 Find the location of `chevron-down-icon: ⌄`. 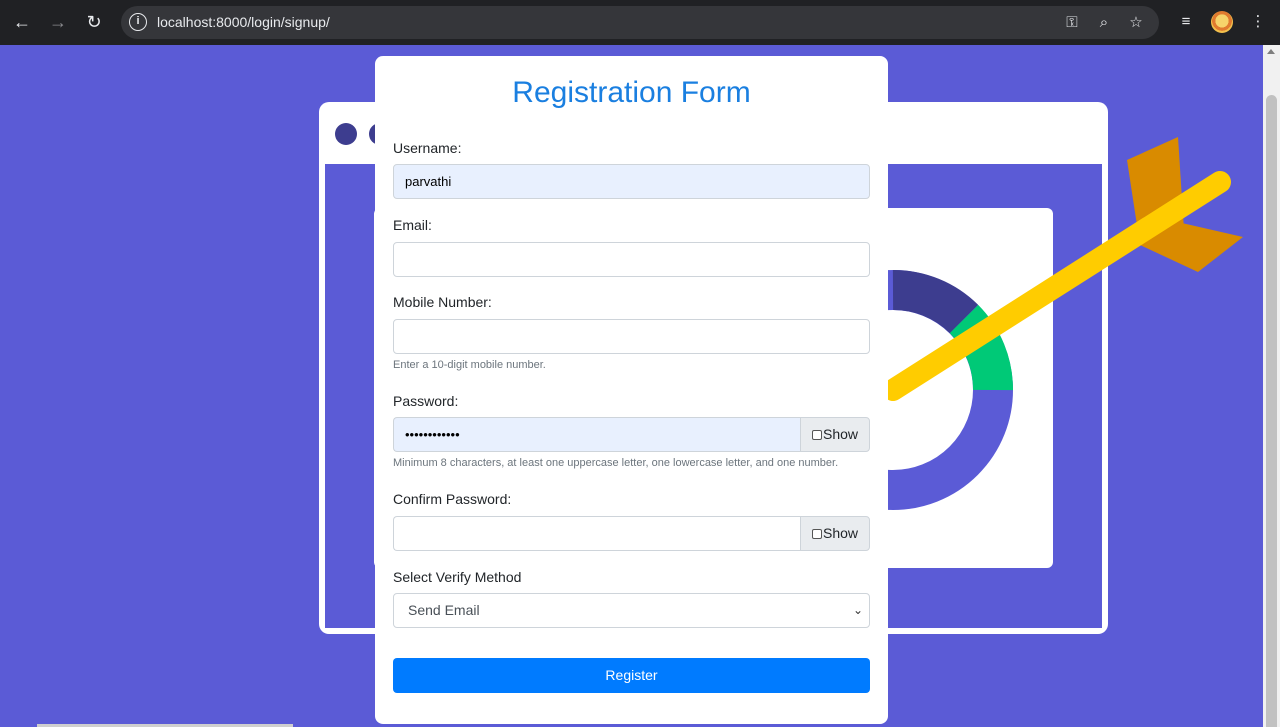

chevron-down-icon: ⌄ is located at coordinates (857, 610).